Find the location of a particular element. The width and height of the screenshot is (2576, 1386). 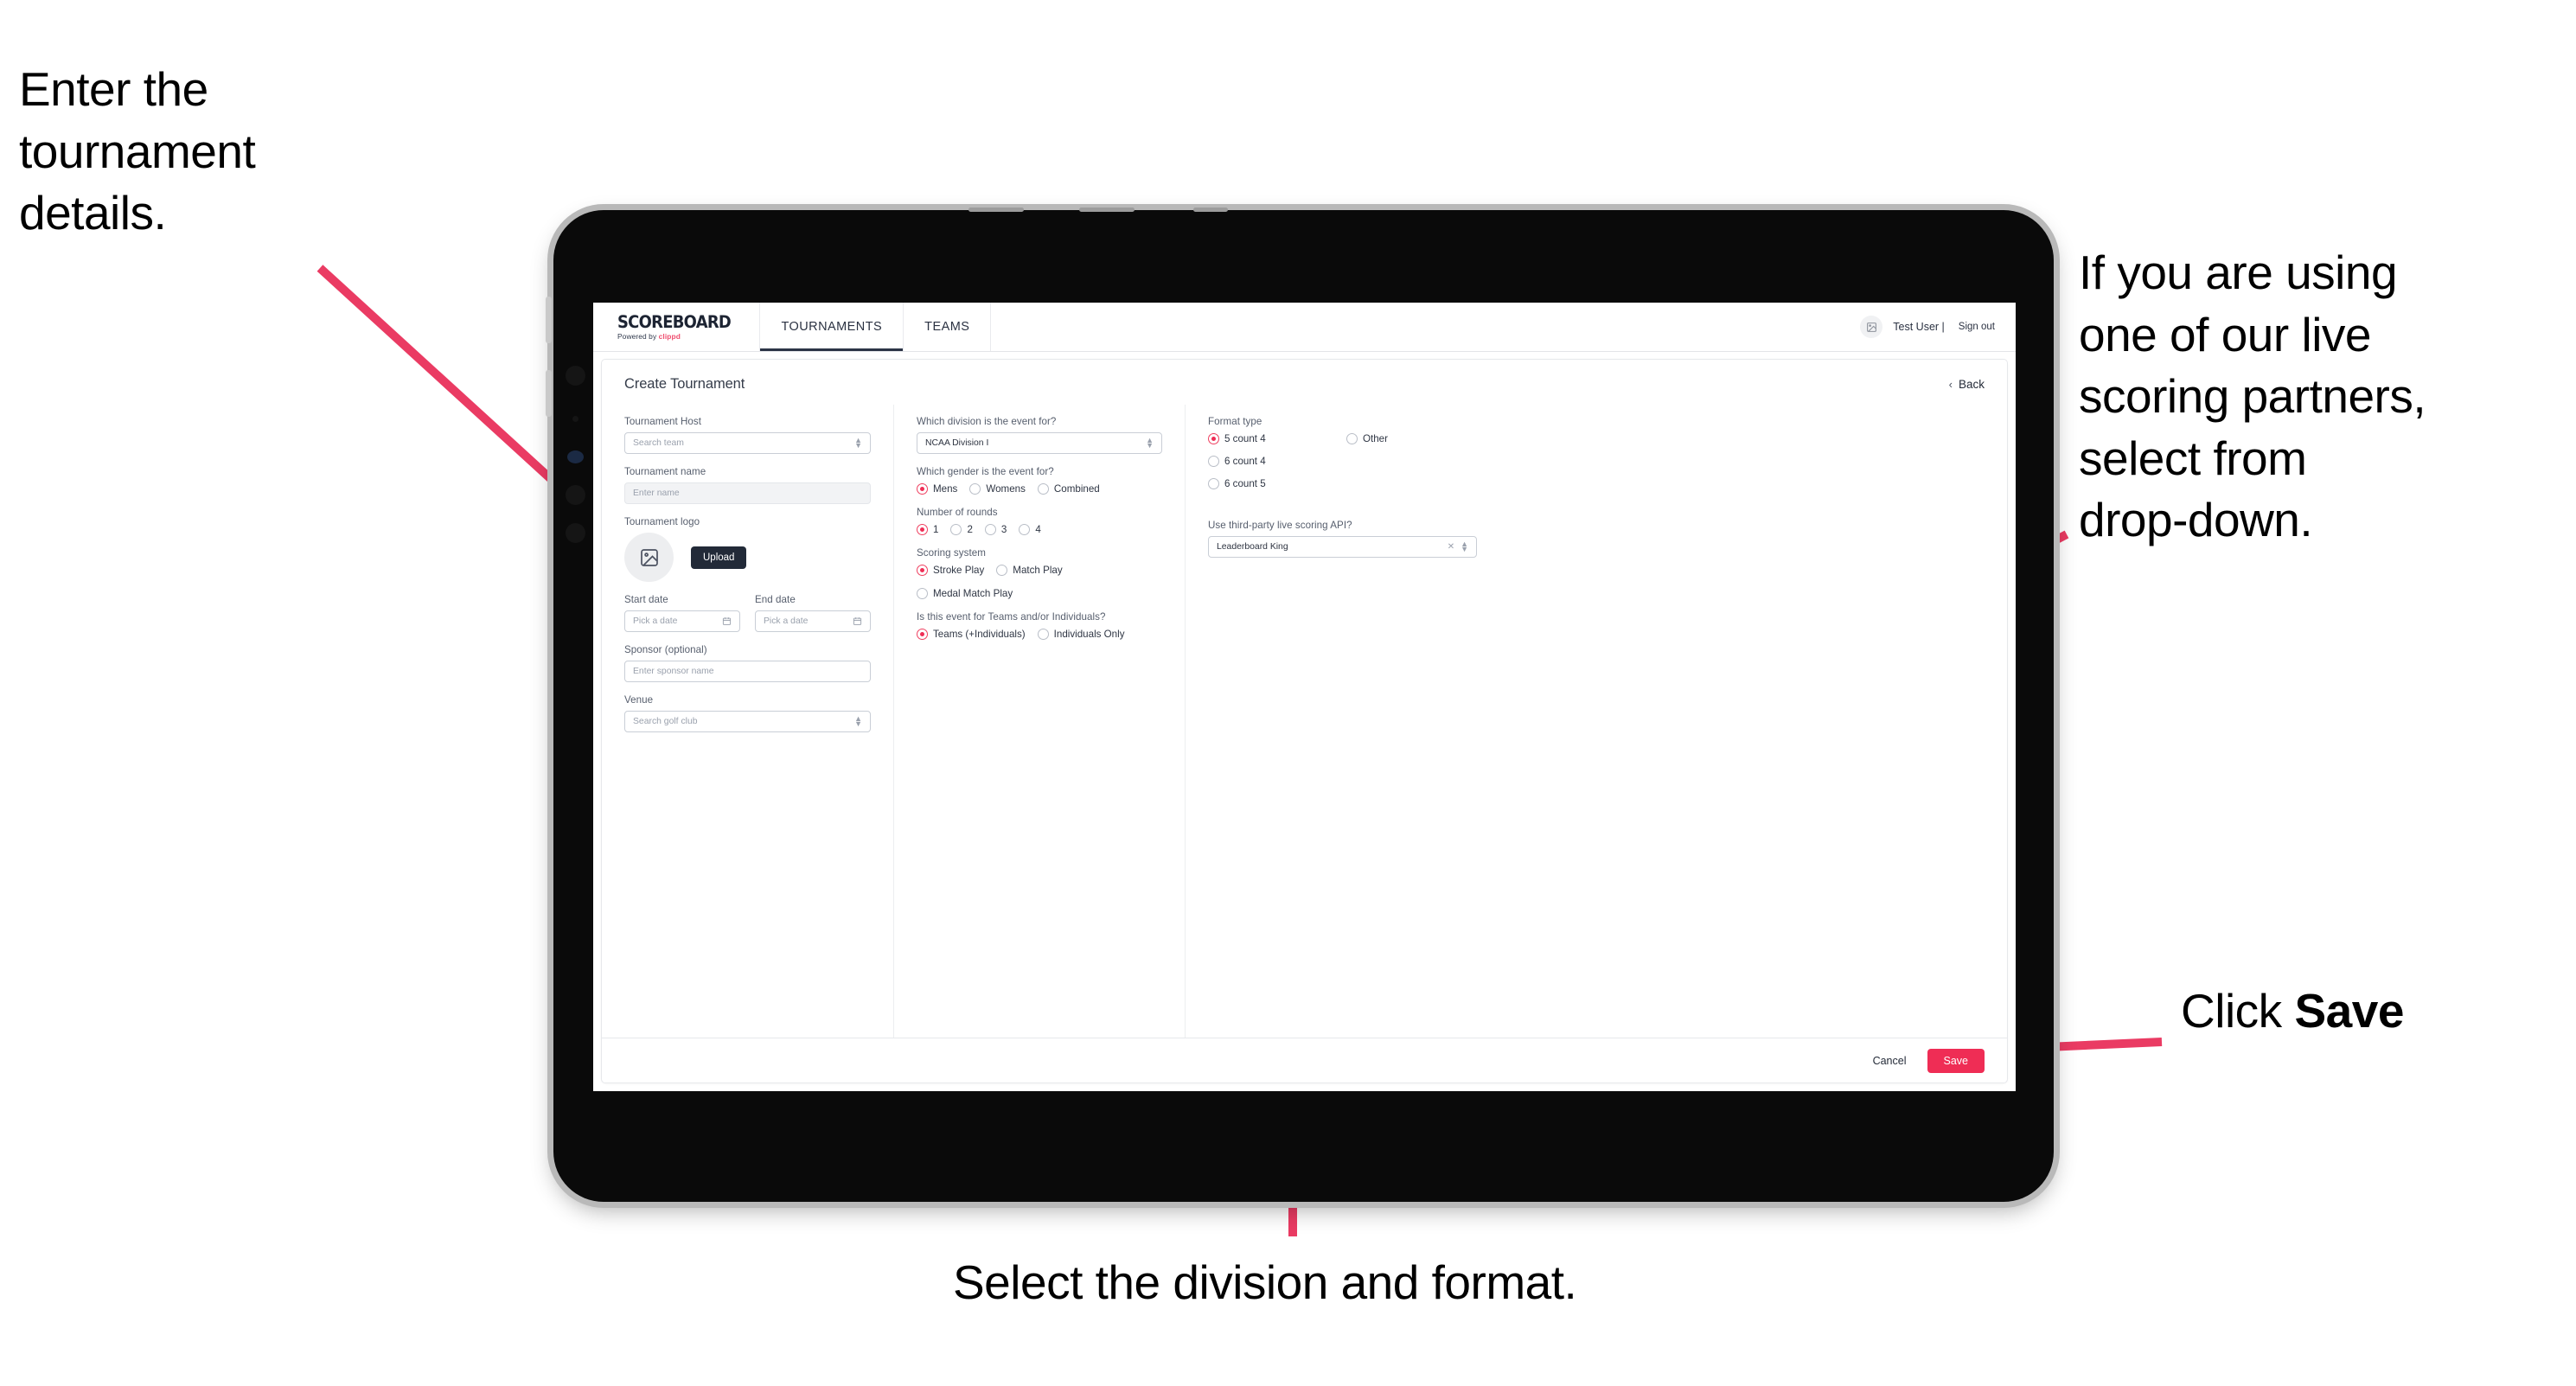

field-rounds: Number of rounds 1 2 3 4 is located at coordinates (1040, 521).